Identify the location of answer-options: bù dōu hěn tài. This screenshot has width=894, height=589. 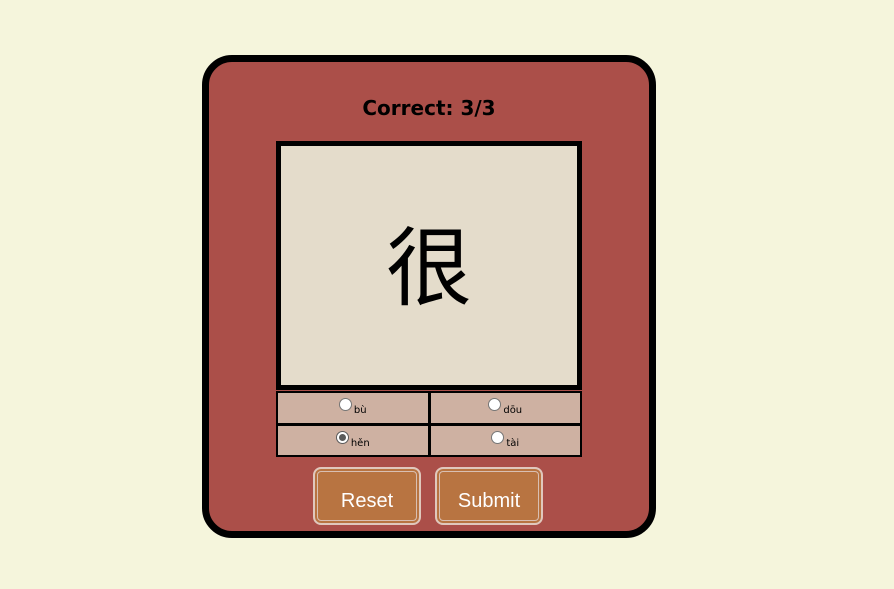
(429, 424).